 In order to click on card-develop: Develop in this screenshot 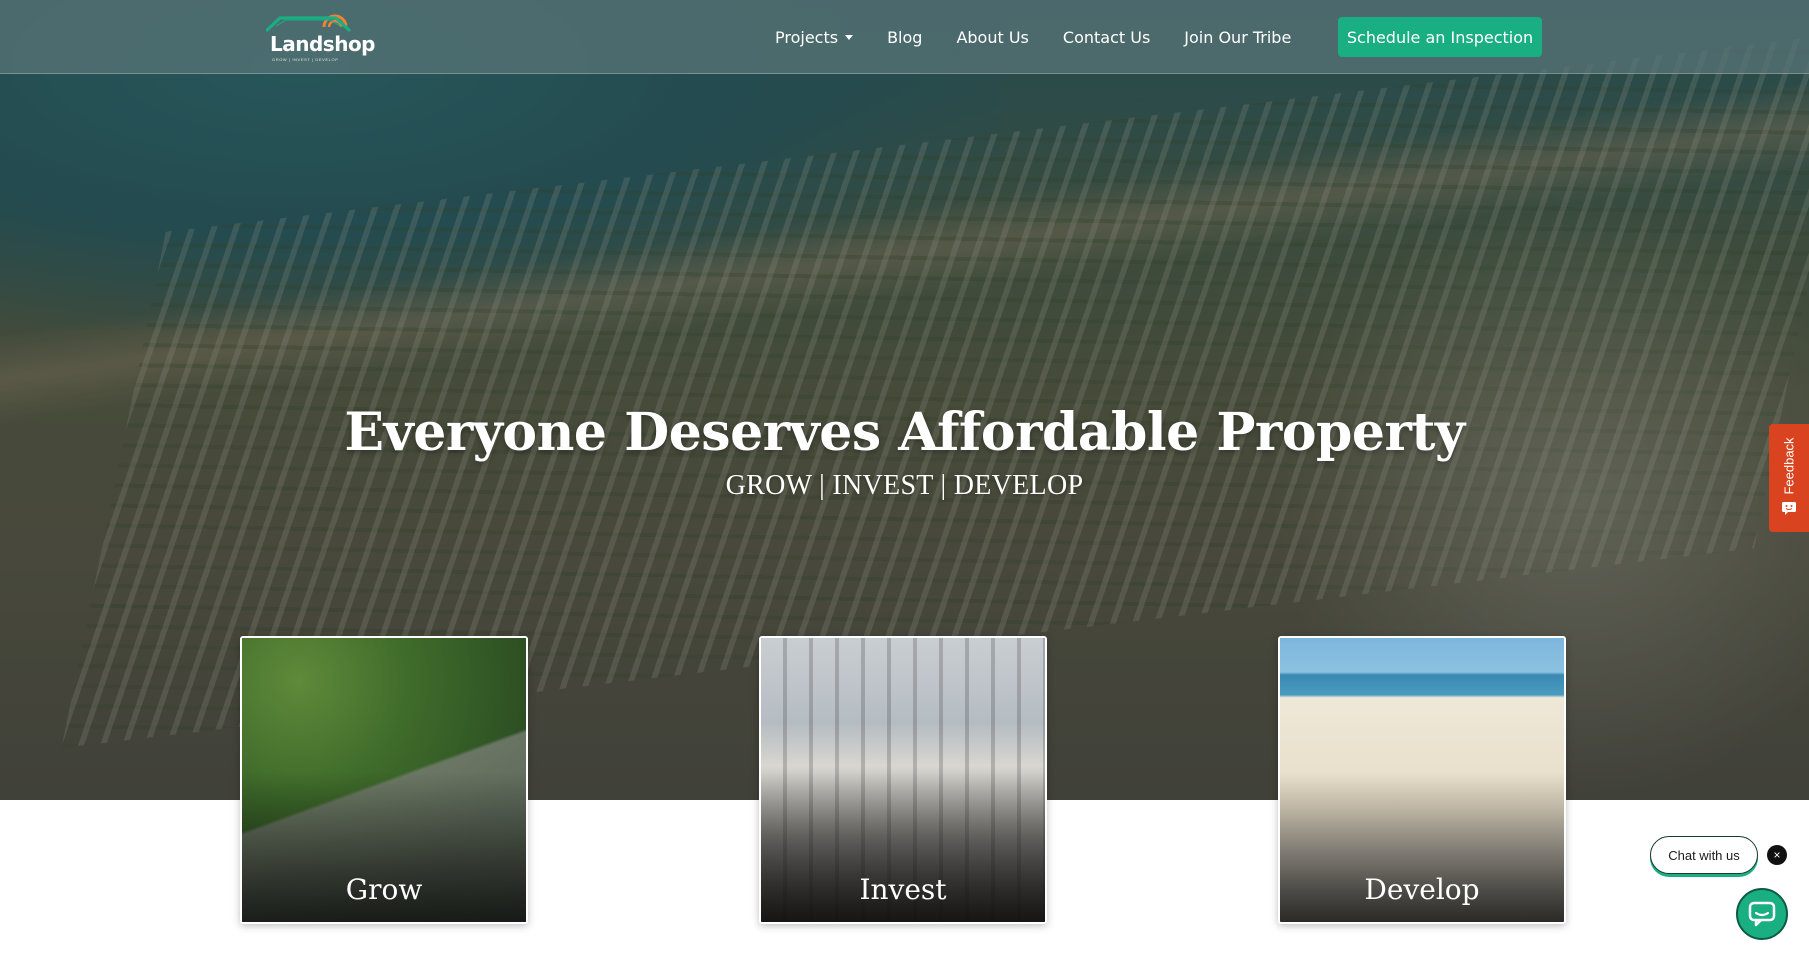, I will do `click(1422, 780)`.